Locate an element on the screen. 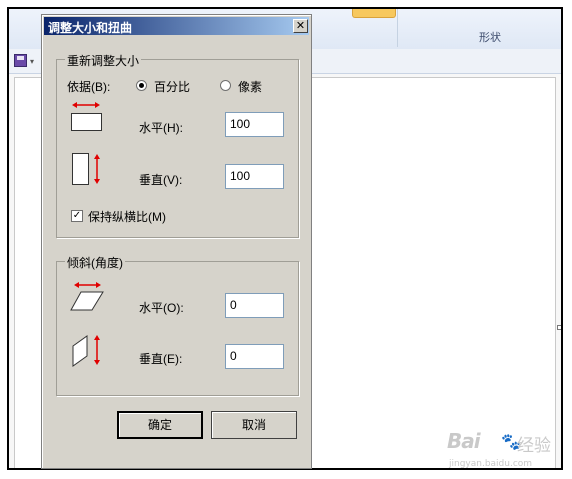 Image resolution: width=572 pixels, height=479 pixels. qat-dropdown-icon: ▾ is located at coordinates (32, 61).